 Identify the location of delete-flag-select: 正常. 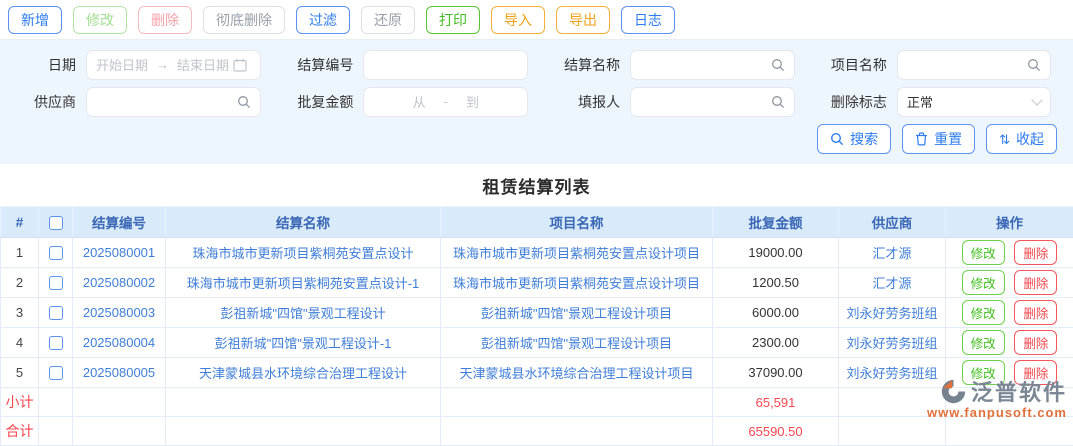
(974, 102).